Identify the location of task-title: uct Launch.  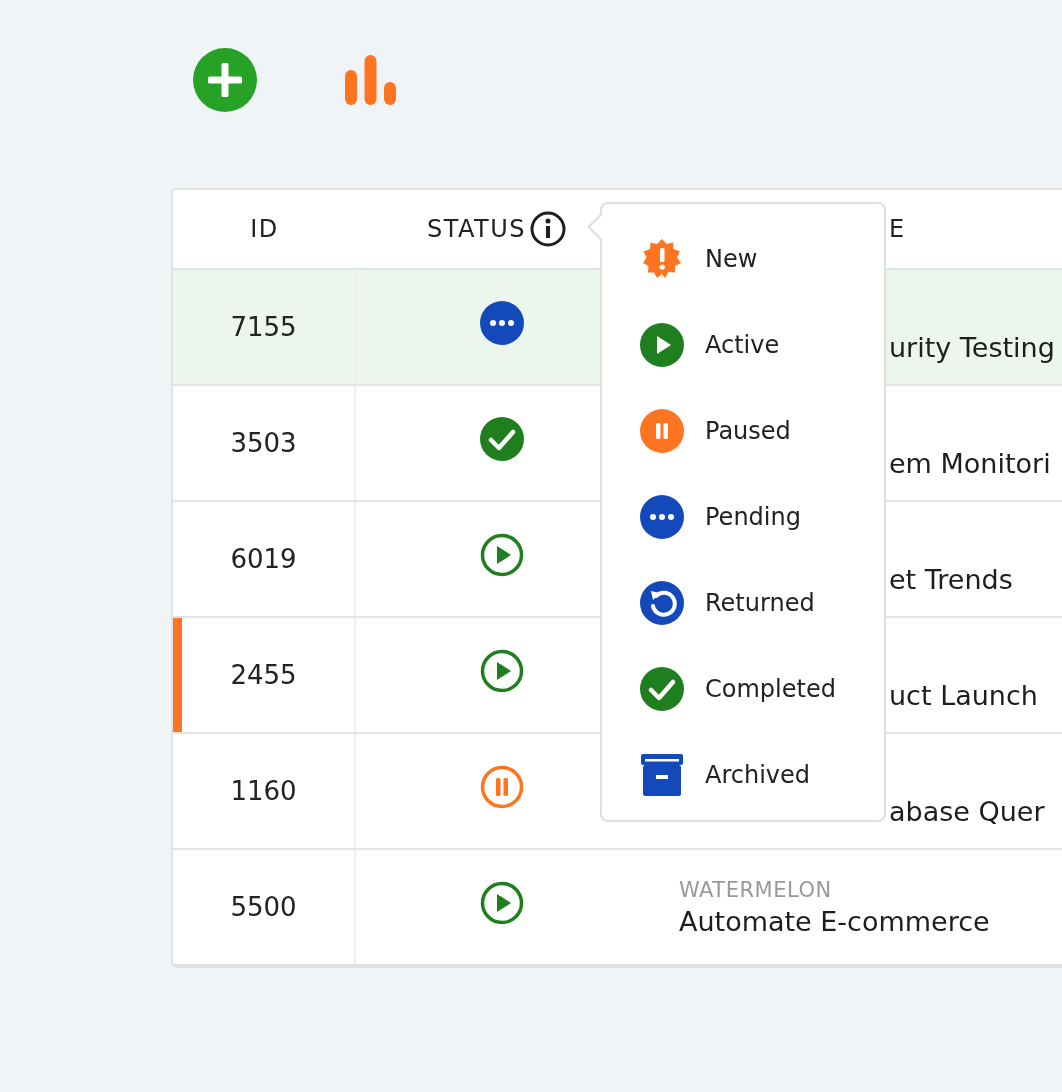
(964, 695).